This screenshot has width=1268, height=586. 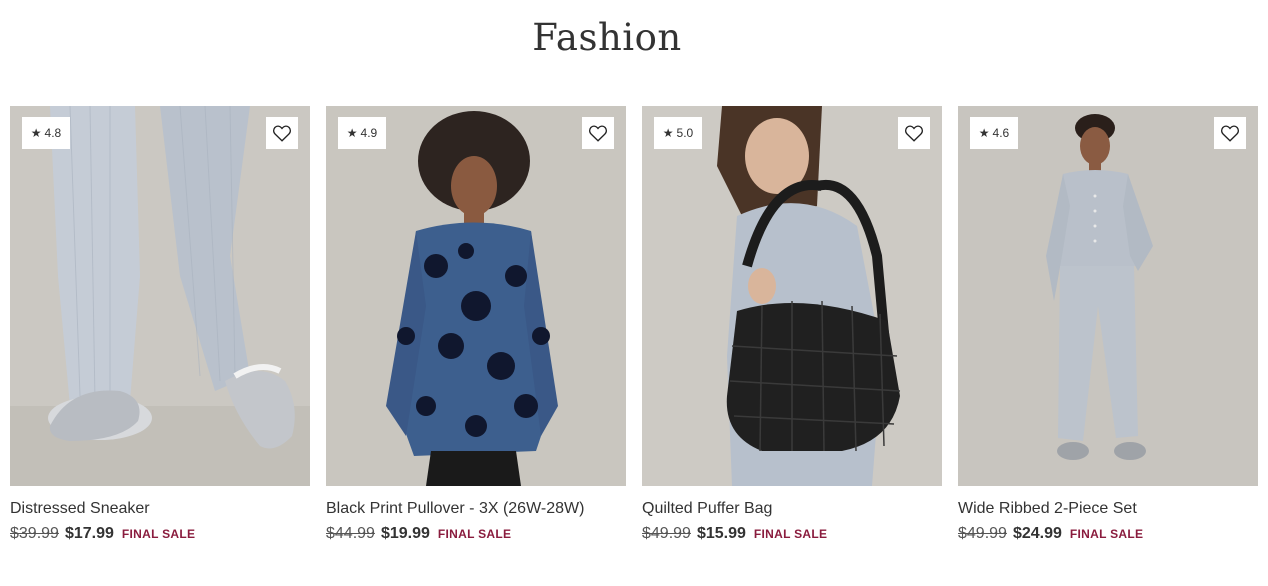 I want to click on price-row: $49.99 $24.99 FINAL SALE, so click(x=1050, y=534).